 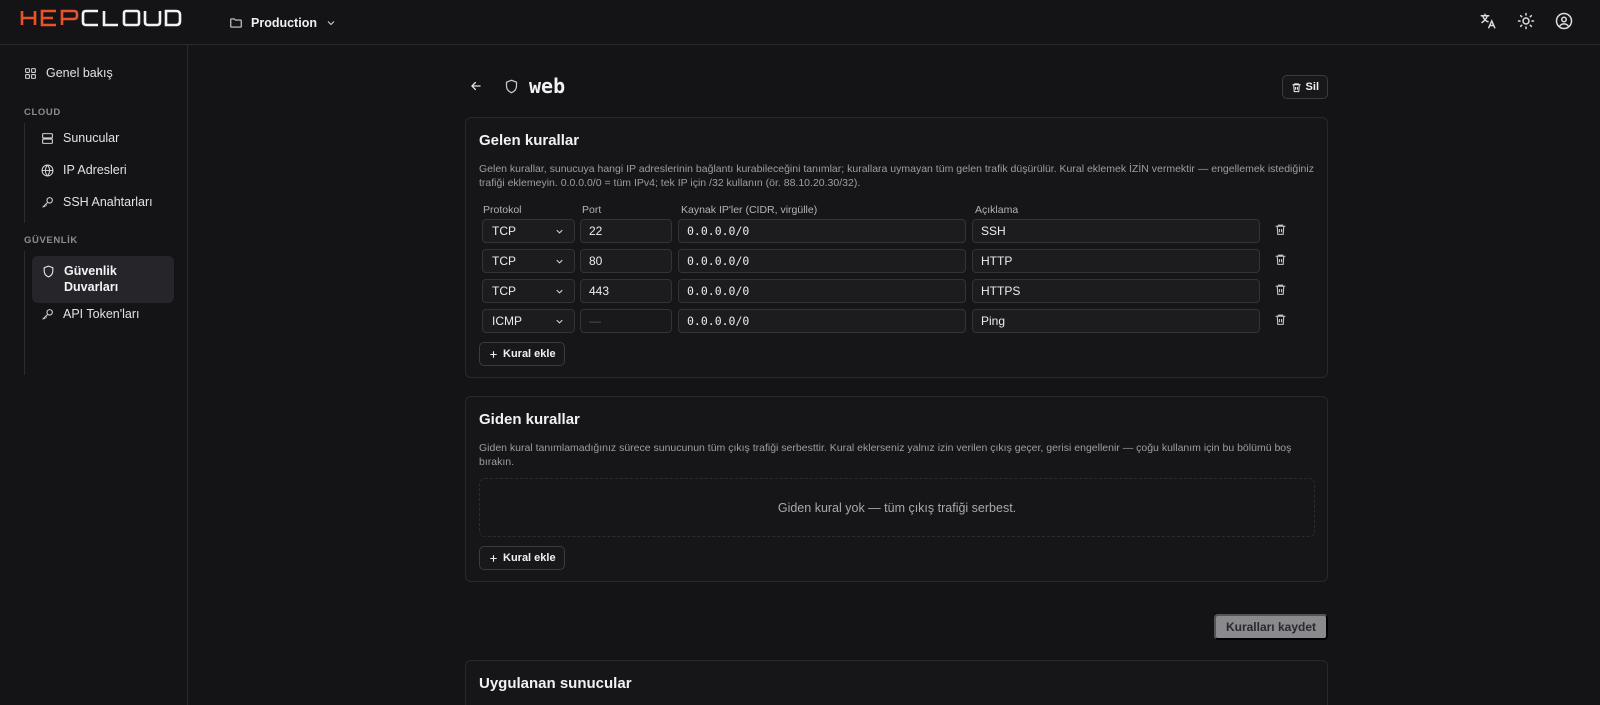 I want to click on port-input: 80, so click(x=626, y=261).